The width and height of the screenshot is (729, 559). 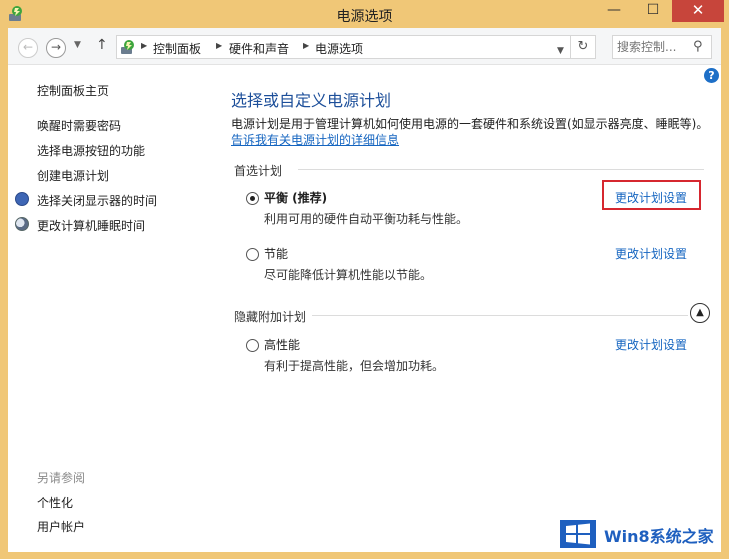 What do you see at coordinates (55, 502) in the screenshot?
I see `sidebar-item-personalization: 个性化` at bounding box center [55, 502].